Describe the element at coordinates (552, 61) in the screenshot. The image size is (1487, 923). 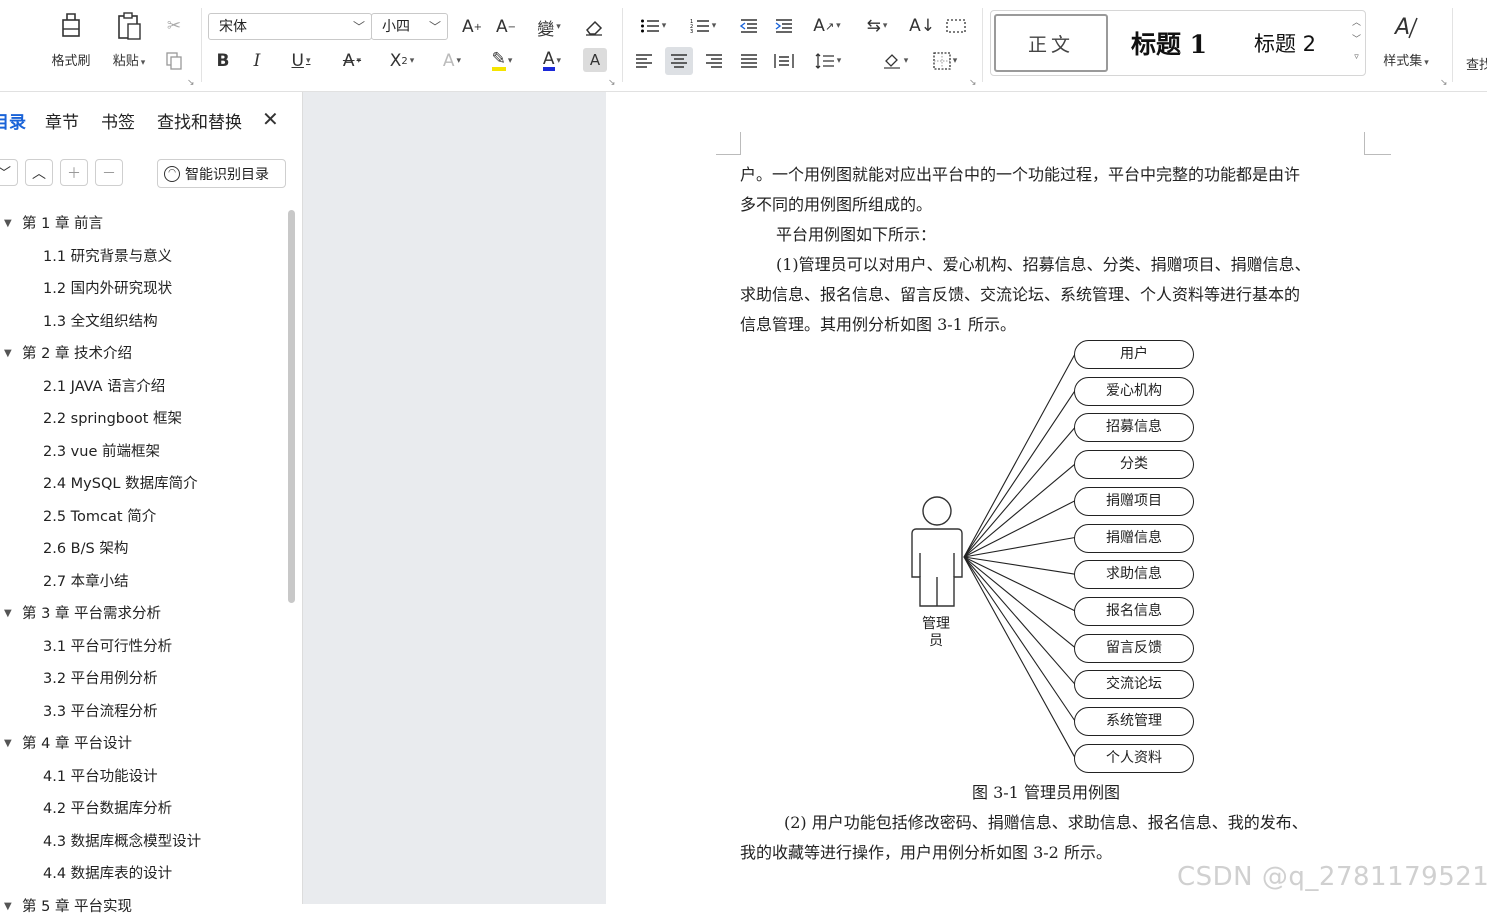
I see `font-color-icon: A ▾` at that location.